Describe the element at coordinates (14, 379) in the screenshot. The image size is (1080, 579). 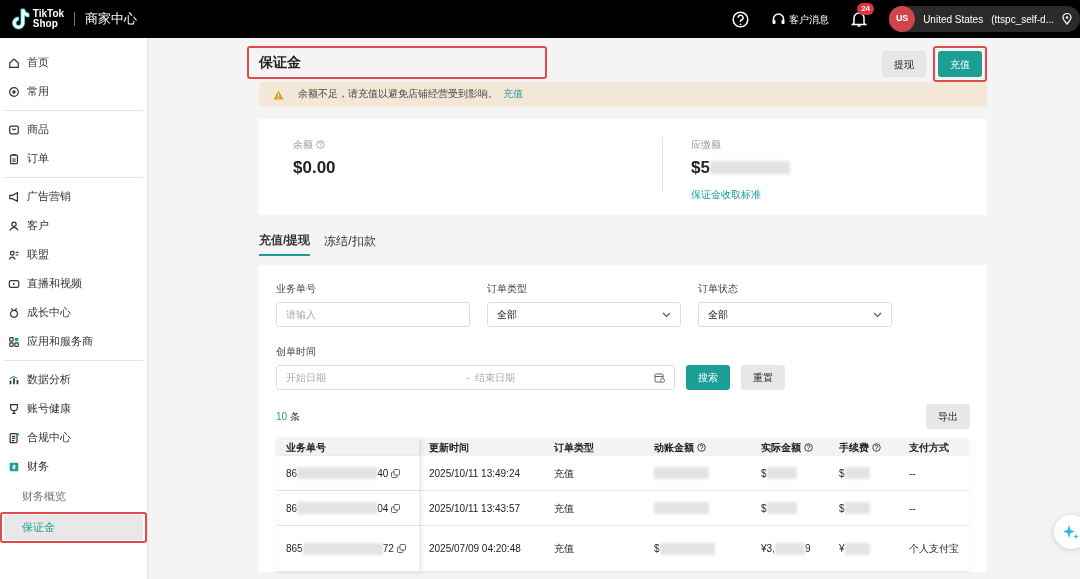
I see `chart-icon` at that location.